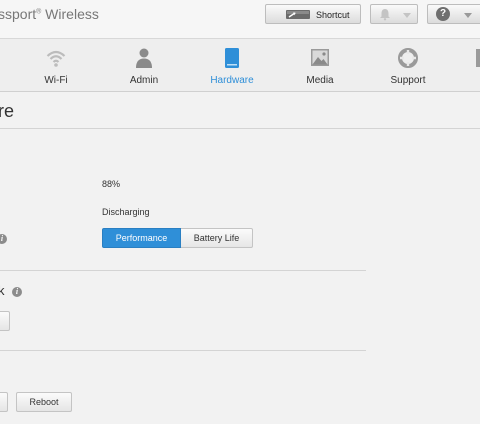 The width and height of the screenshot is (480, 424). I want to click on title-divider, so click(240, 128).